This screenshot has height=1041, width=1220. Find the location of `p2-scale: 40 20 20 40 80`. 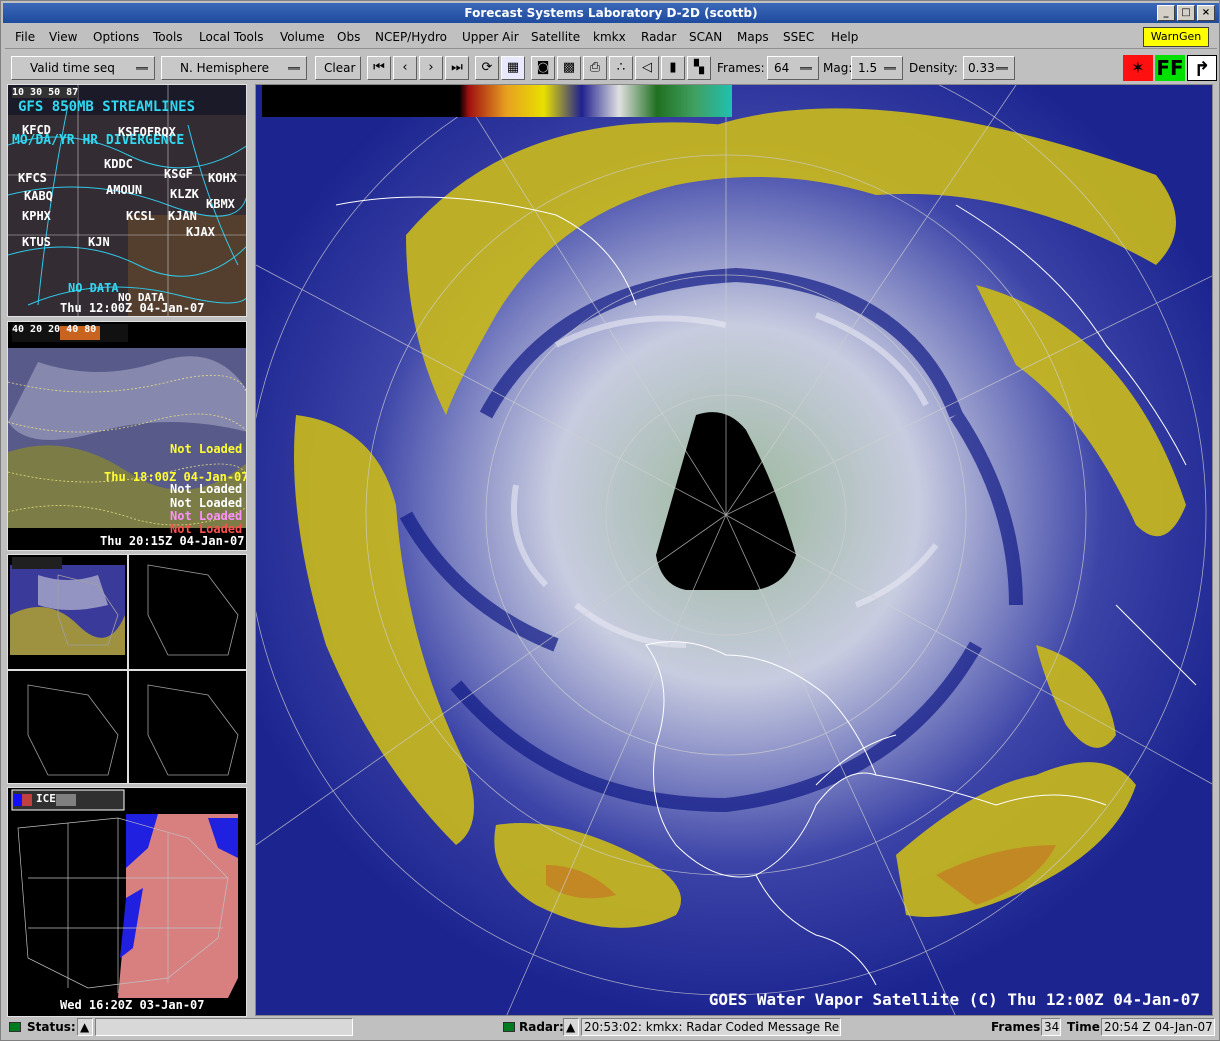

p2-scale: 40 20 20 40 80 is located at coordinates (54, 329).